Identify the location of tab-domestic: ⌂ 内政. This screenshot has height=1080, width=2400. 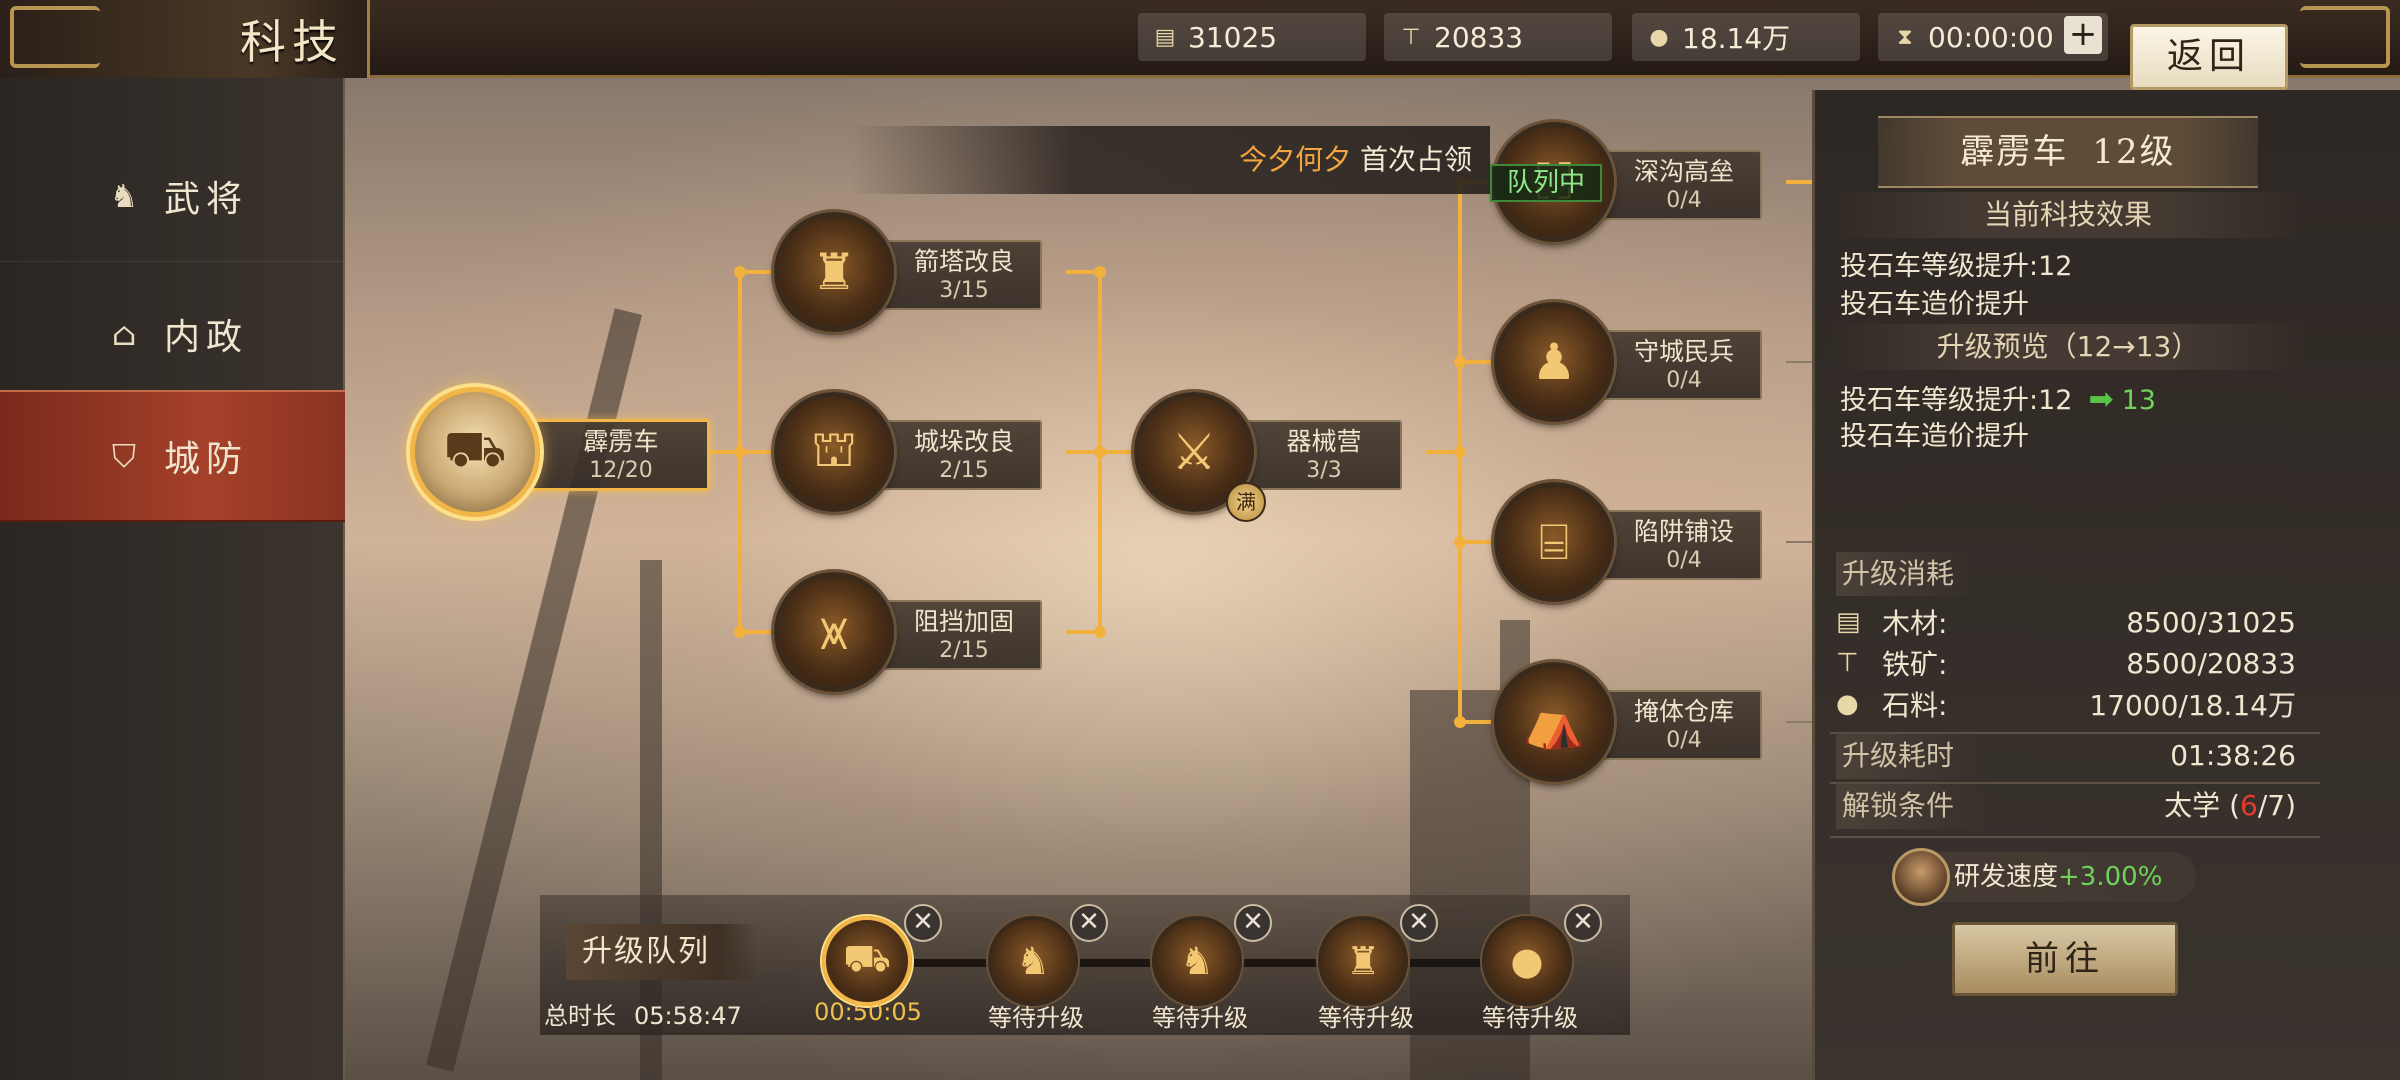
(172, 334).